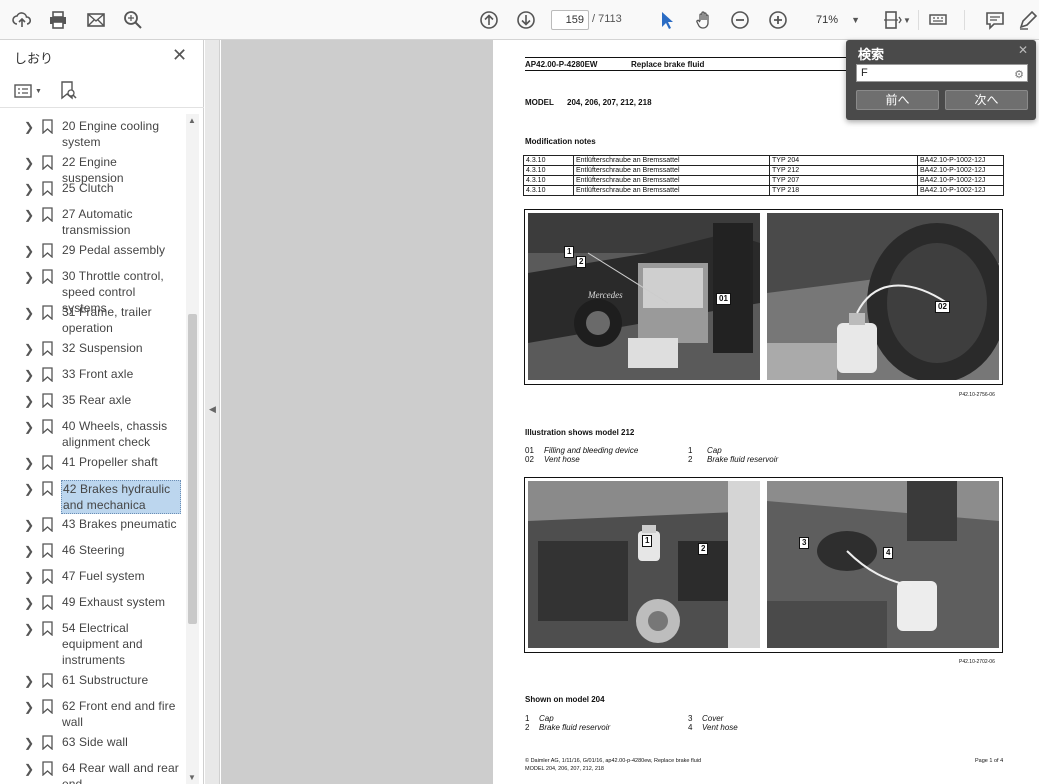  What do you see at coordinates (103, 576) in the screenshot?
I see `bookmark-label: 47 Fuel system` at bounding box center [103, 576].